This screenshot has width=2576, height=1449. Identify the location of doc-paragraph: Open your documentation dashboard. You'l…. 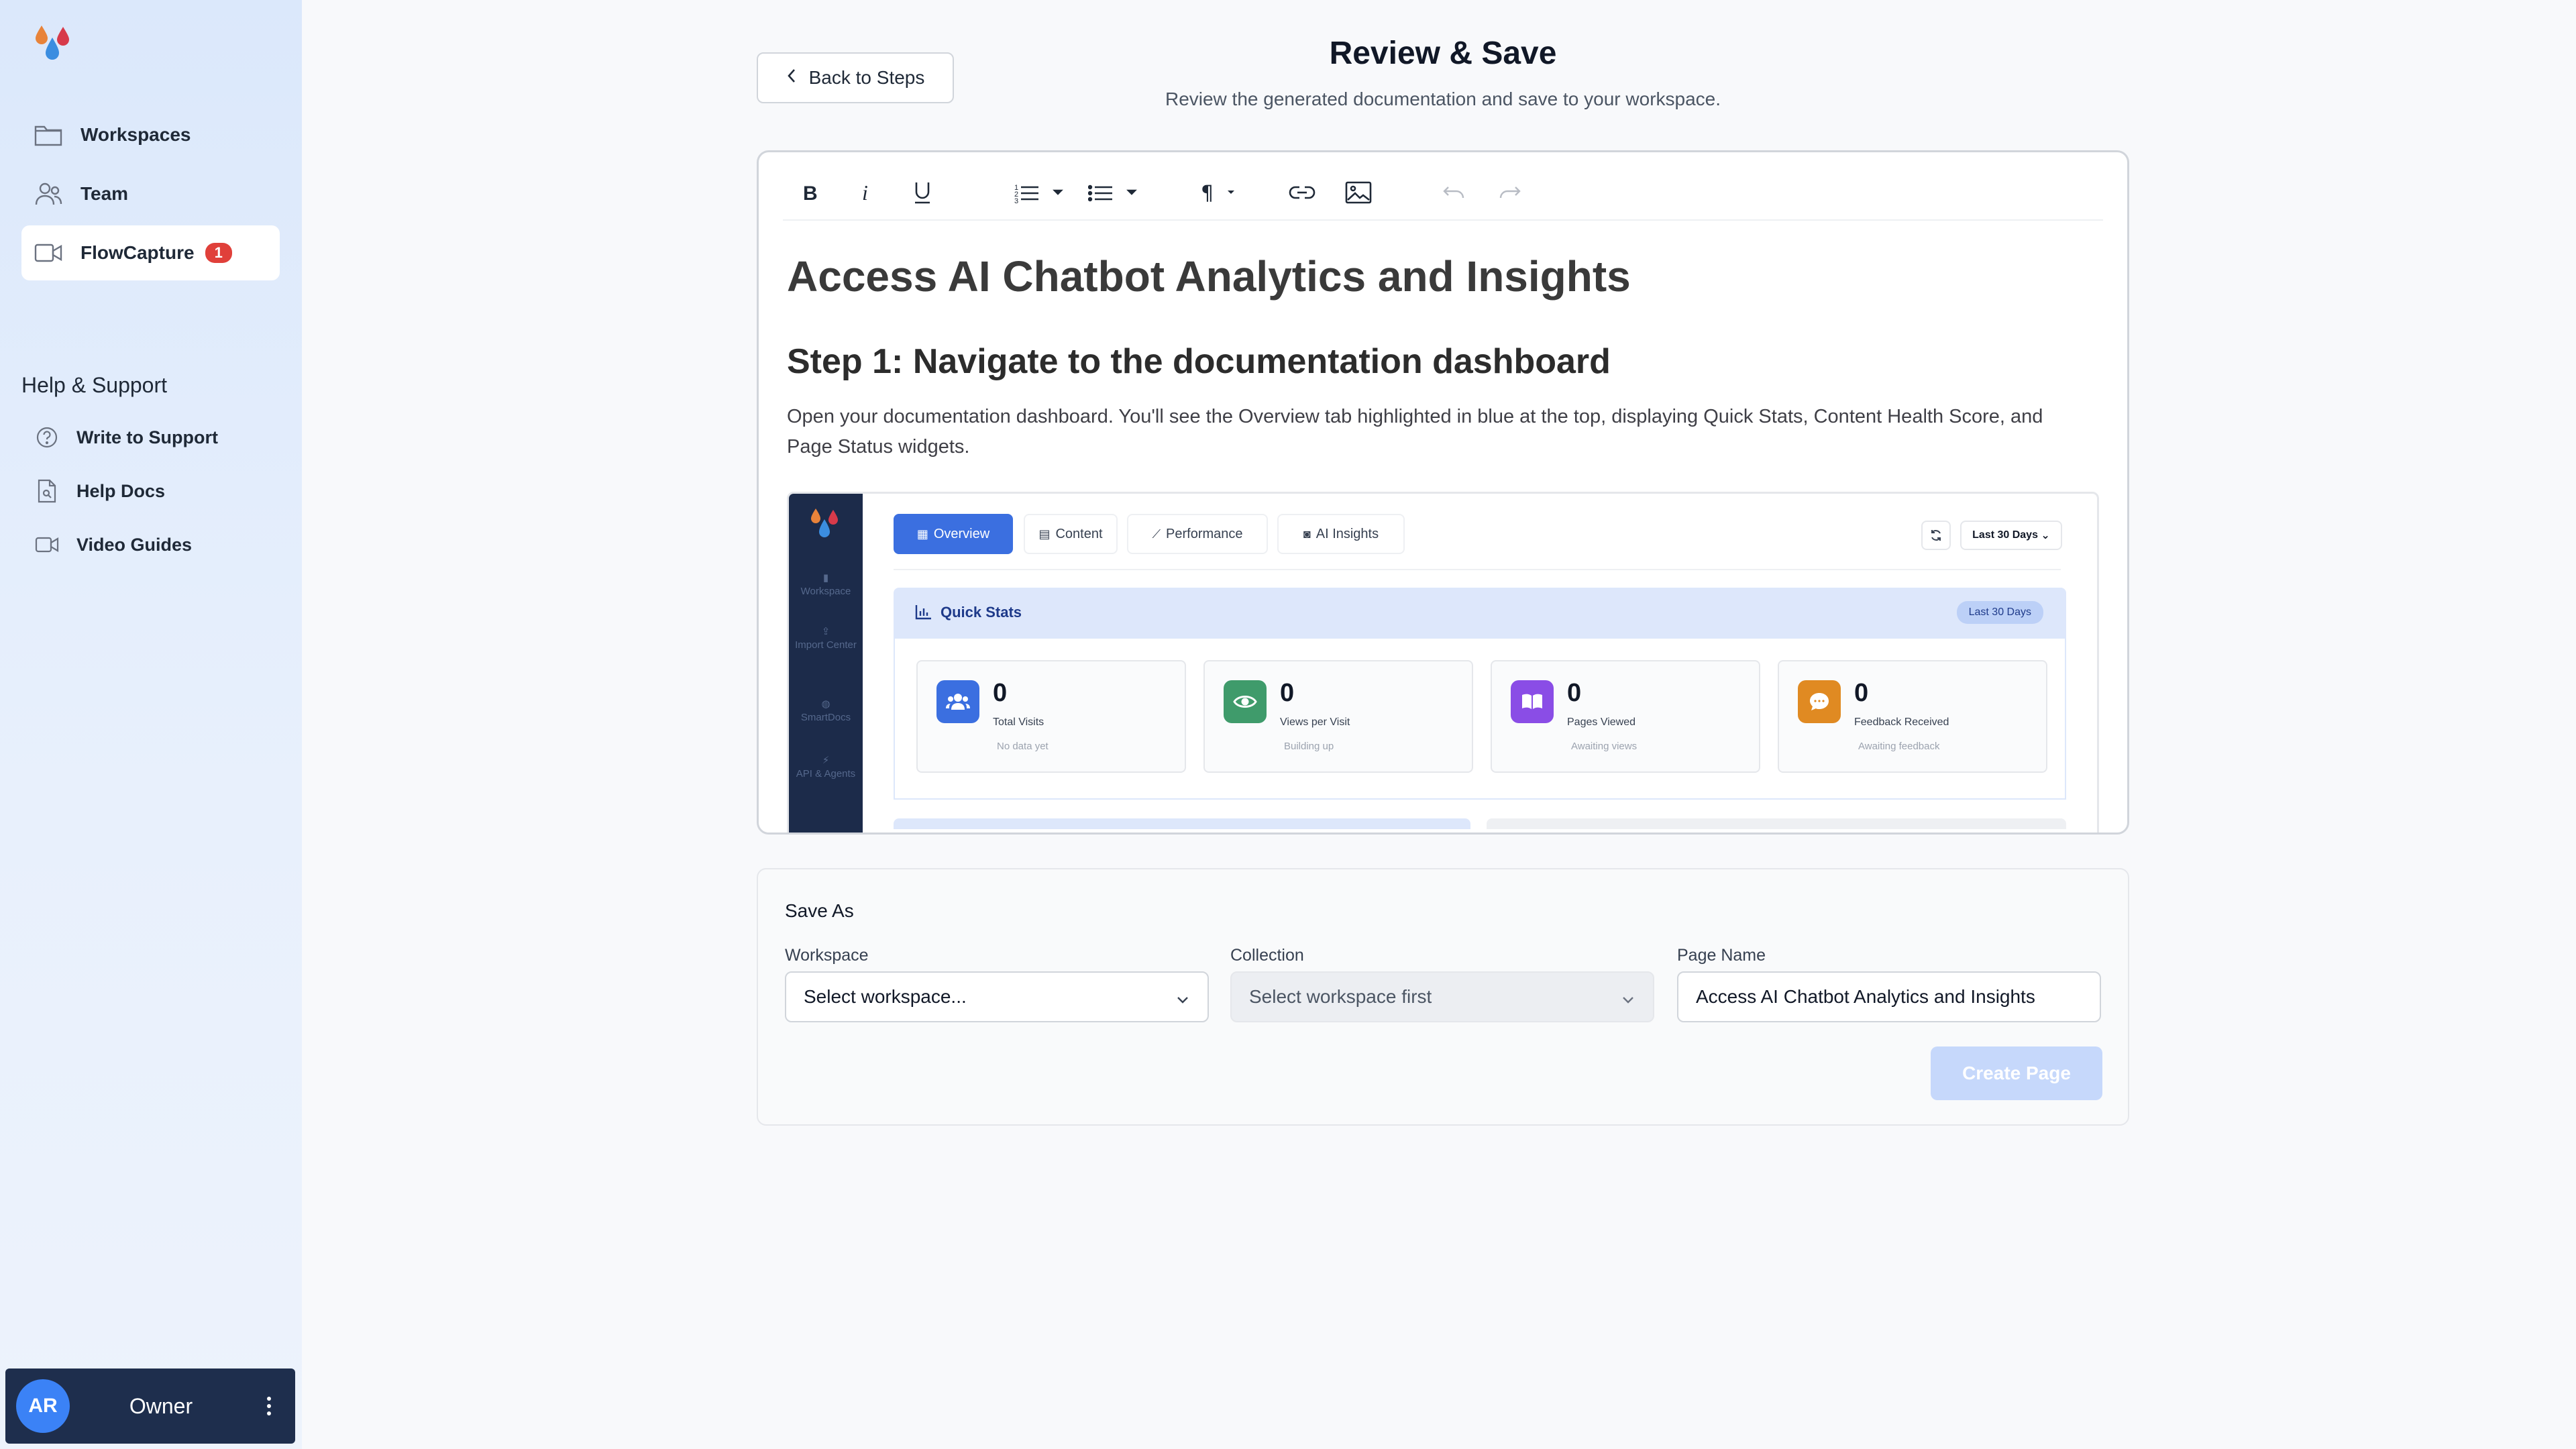
(1415, 432).